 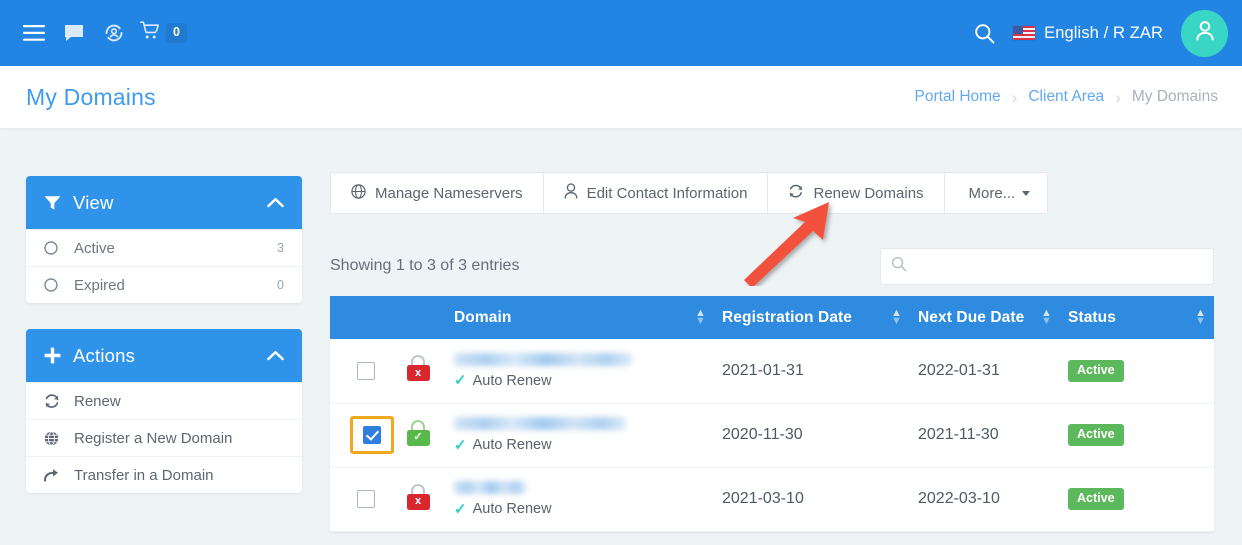 I want to click on support-agent-icon, so click(x=114, y=33).